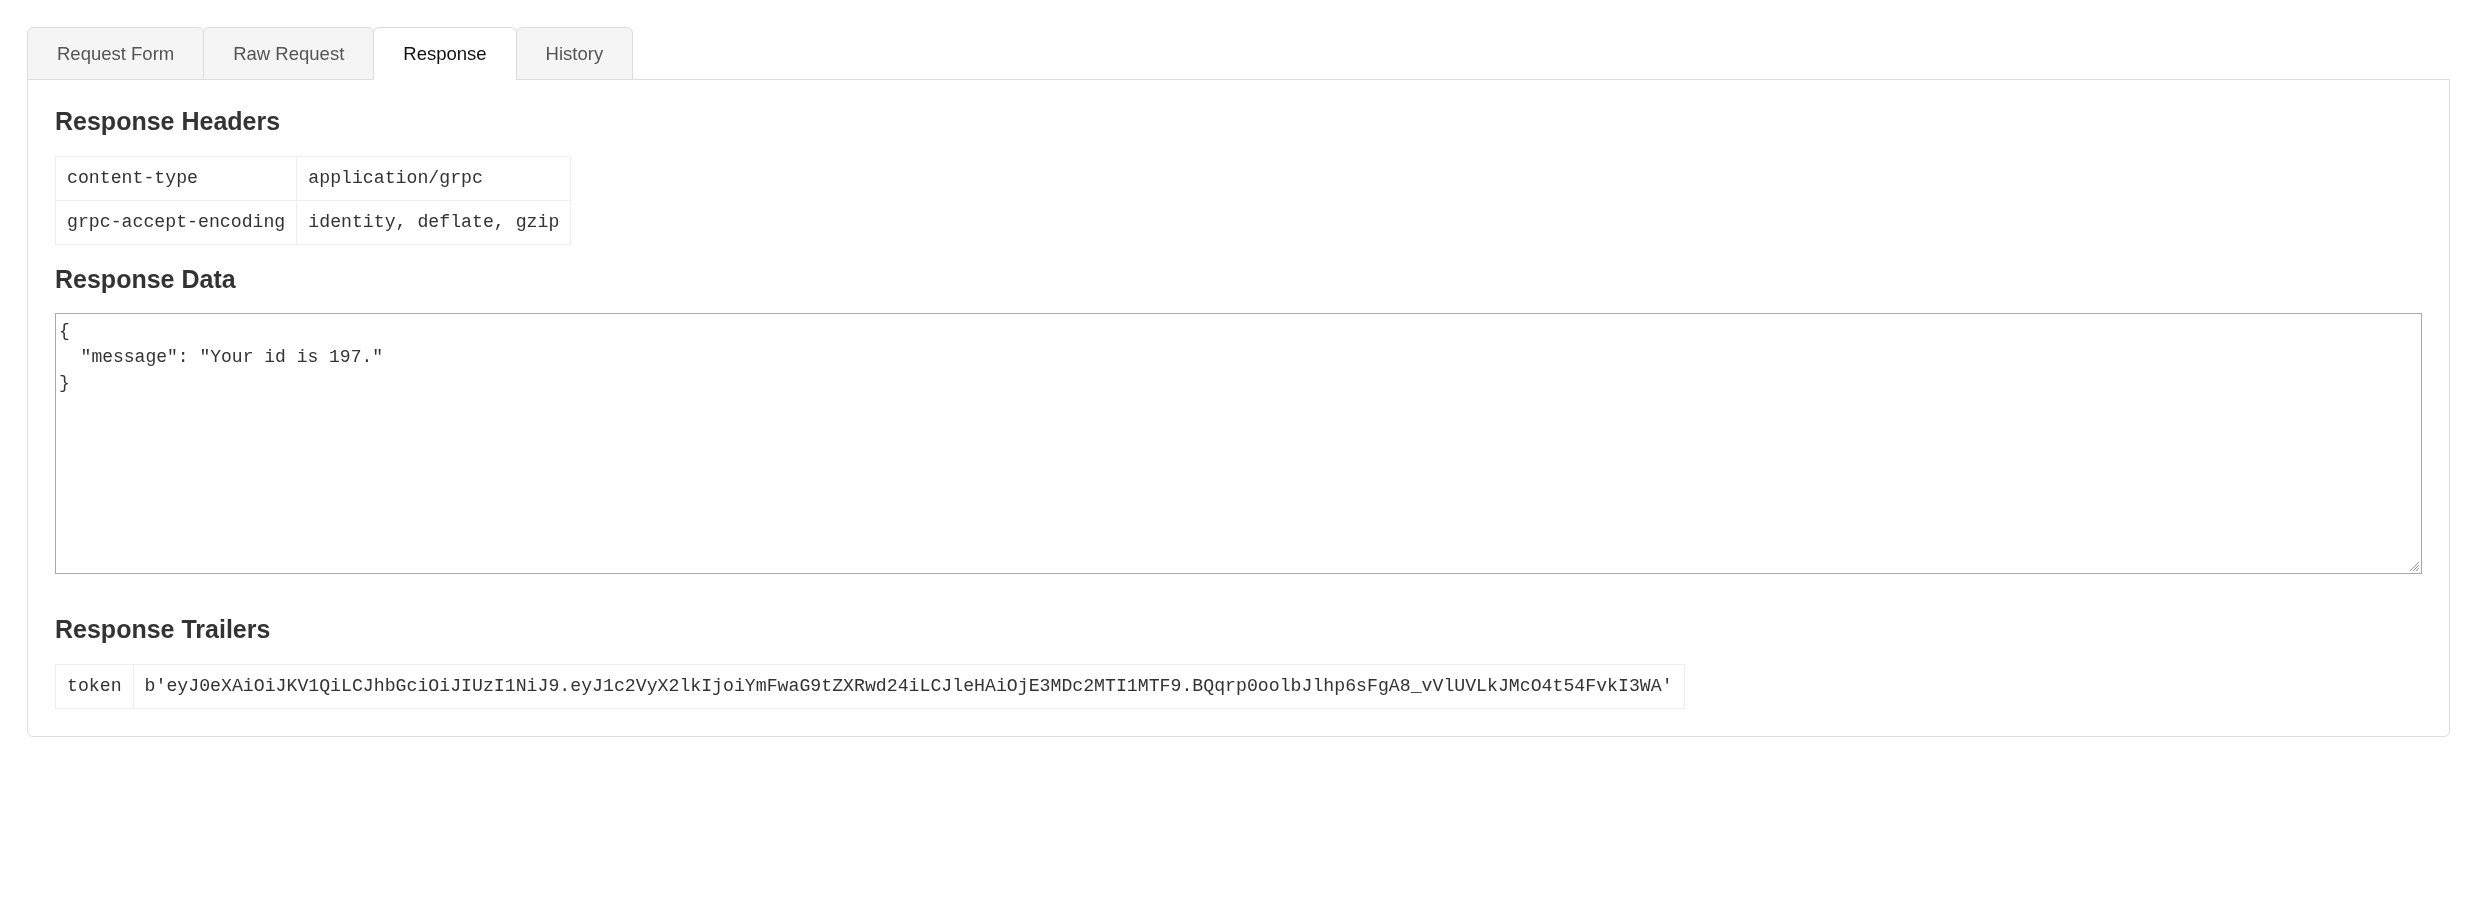 The height and width of the screenshot is (924, 2481). I want to click on tab: History, so click(574, 53).